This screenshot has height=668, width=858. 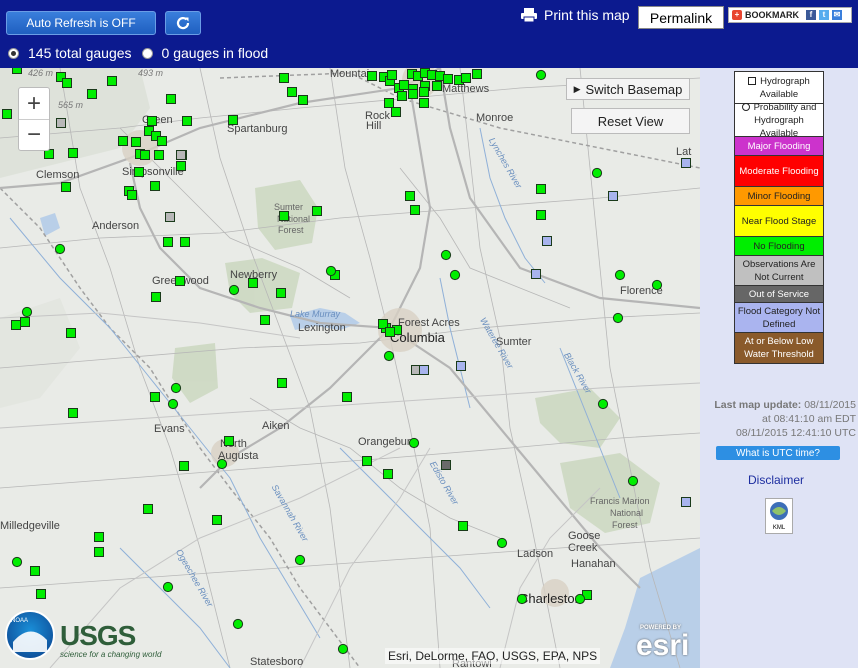 I want to click on bookmark-button: + BOOKMARK f t ✉, so click(x=790, y=15).